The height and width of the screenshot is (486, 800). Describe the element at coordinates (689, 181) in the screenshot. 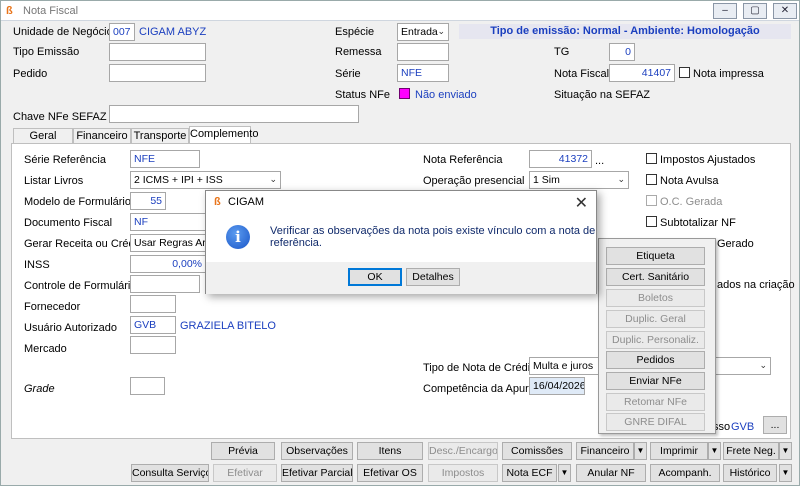

I see `nota-avulsa-label: Nota Avulsa` at that location.